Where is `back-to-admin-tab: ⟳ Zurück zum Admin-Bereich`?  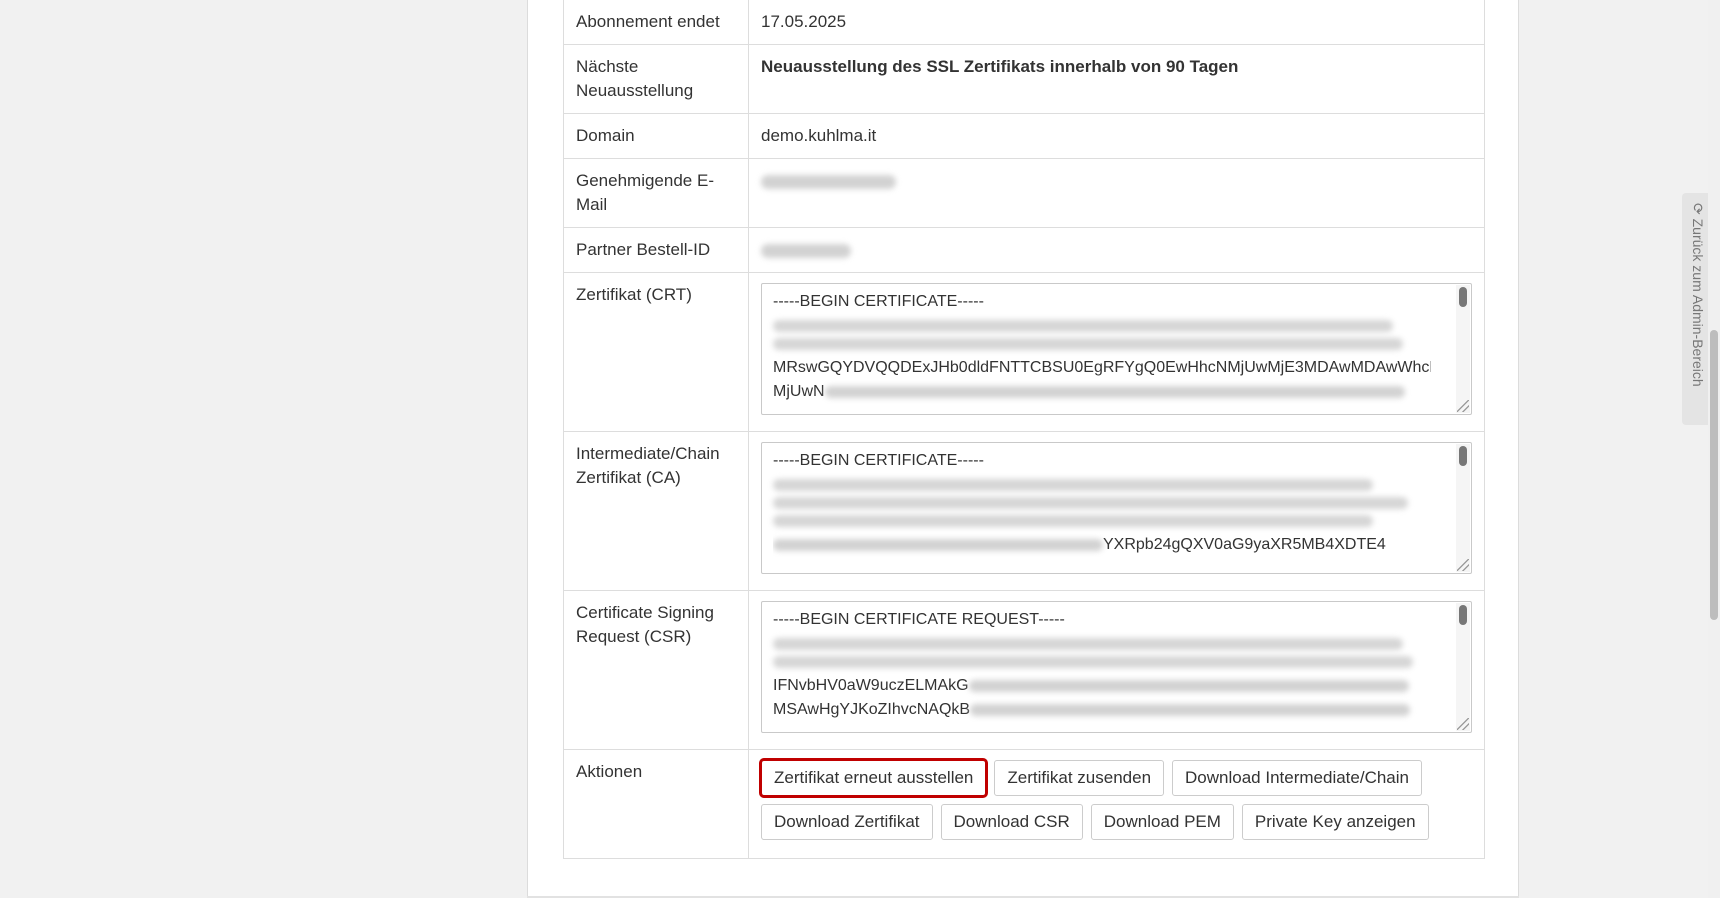
back-to-admin-tab: ⟳ Zurück zum Admin-Bereich is located at coordinates (1695, 309).